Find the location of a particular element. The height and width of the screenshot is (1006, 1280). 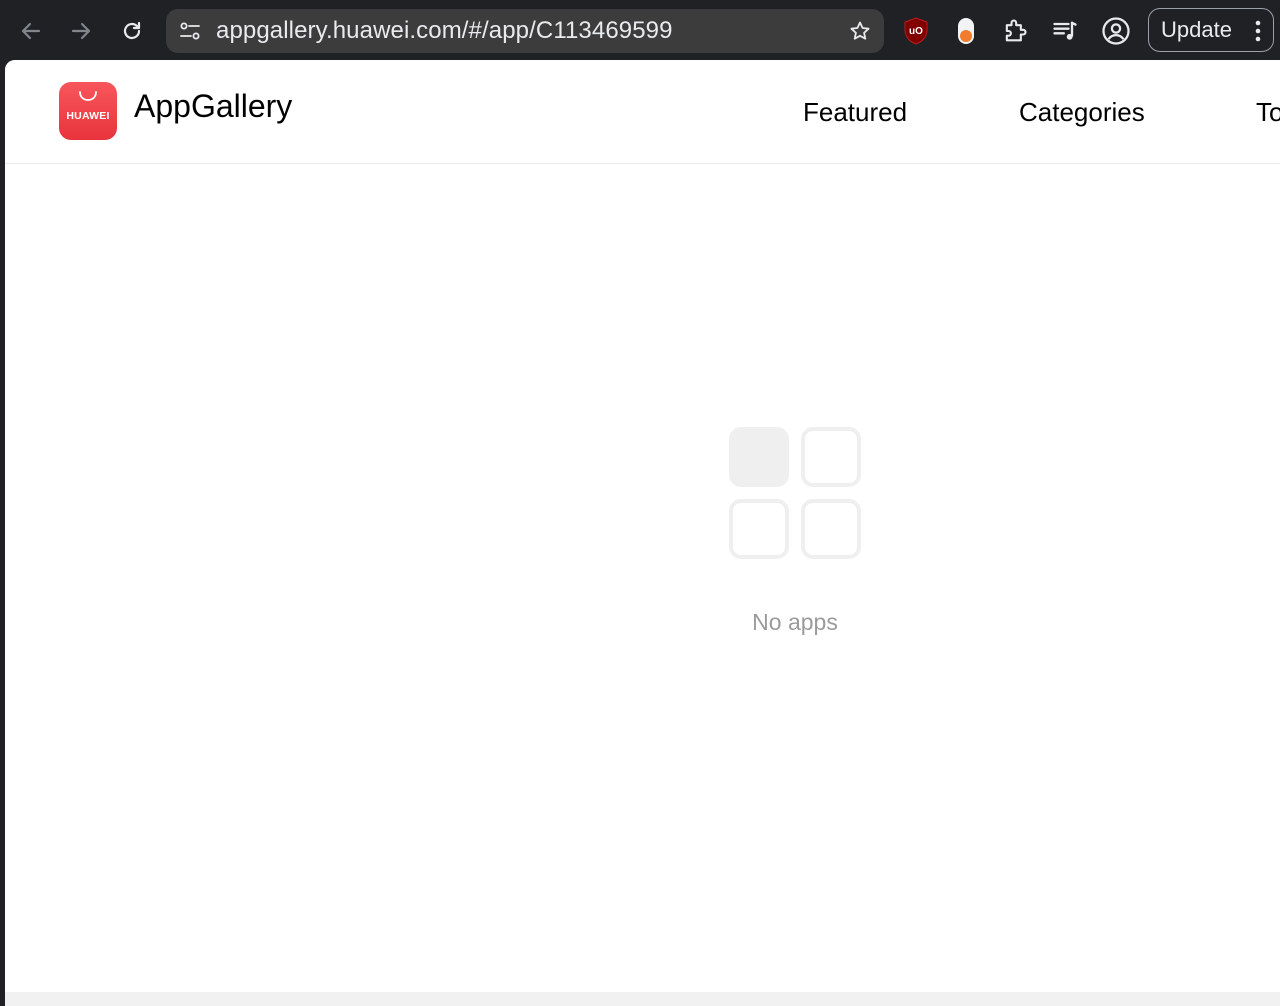

site-header: HUAWEI AppGallery Featured Categories To is located at coordinates (642, 112).